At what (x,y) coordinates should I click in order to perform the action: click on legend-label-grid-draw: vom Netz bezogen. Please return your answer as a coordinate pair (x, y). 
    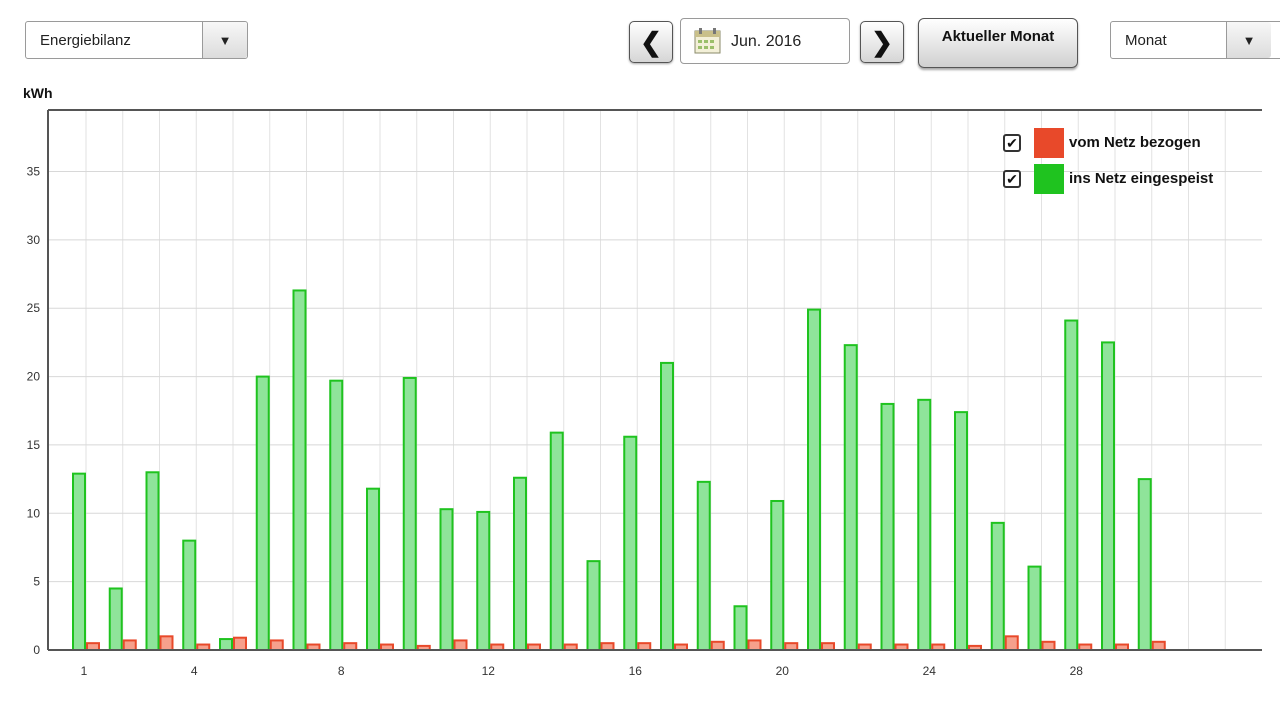
    Looking at the image, I should click on (1135, 142).